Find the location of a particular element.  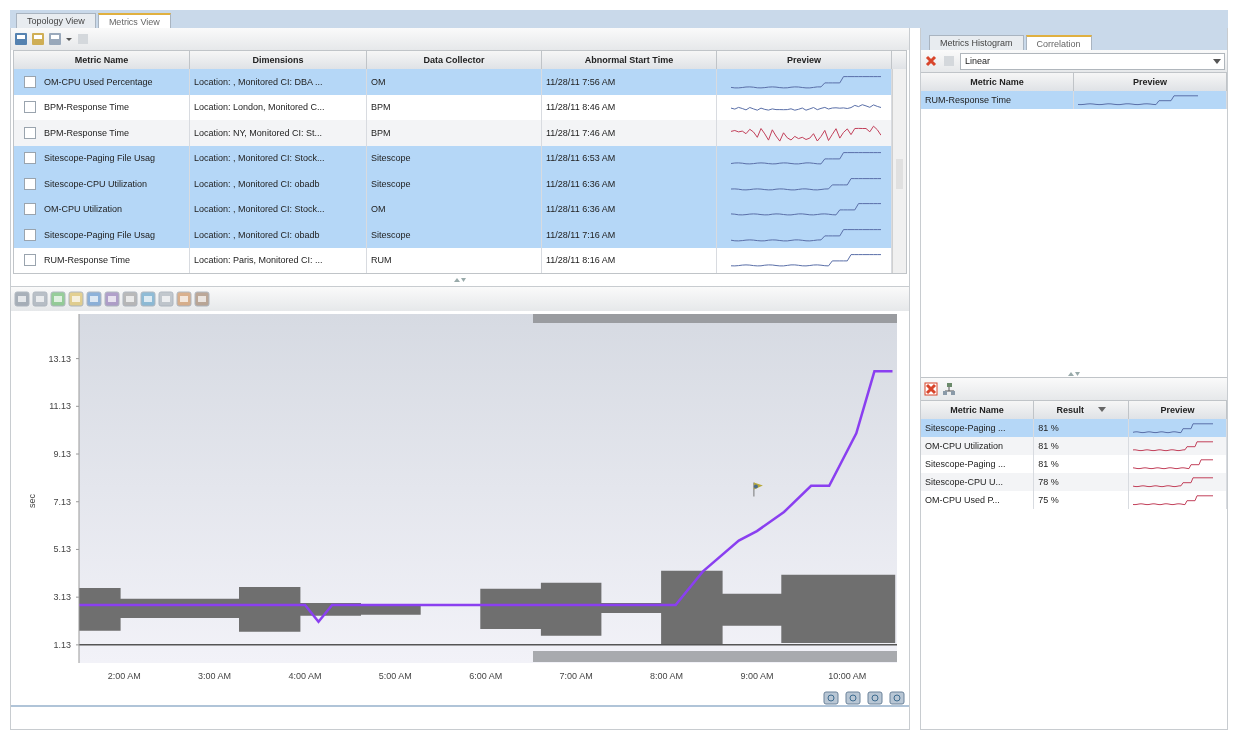

x-tick-label: 2:00 AM is located at coordinates (124, 676).